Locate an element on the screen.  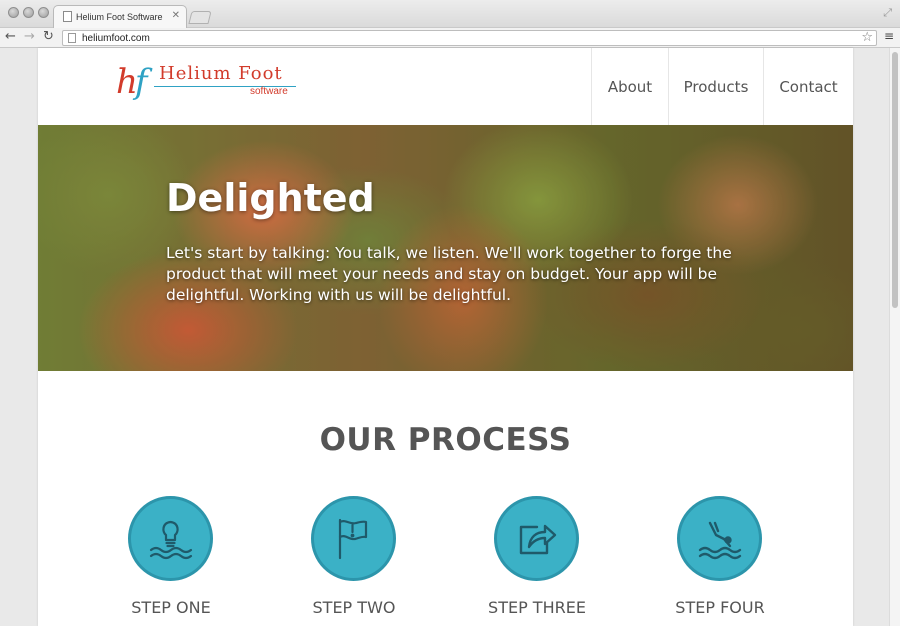
step-label: STEP THREE is located at coordinates (537, 607).